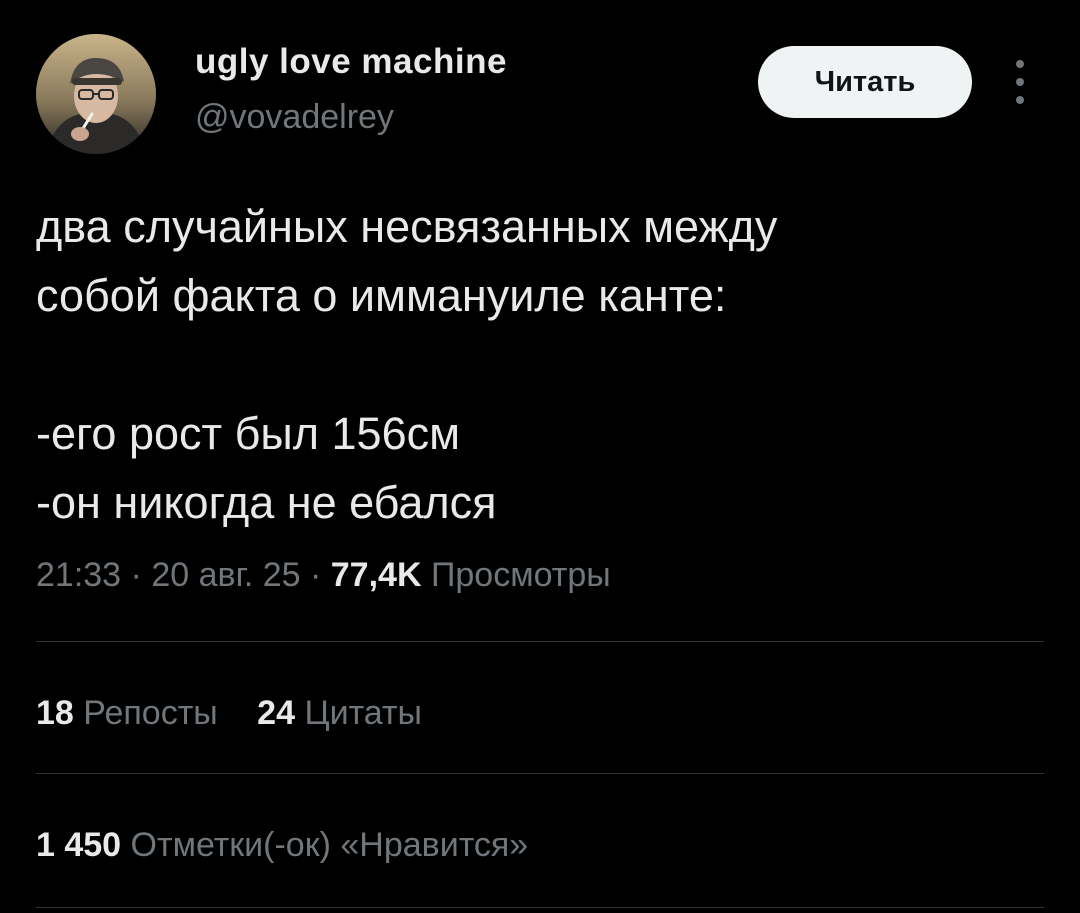  Describe the element at coordinates (229, 713) in the screenshot. I see `engagement-row: 18 Репосты 24 Цитаты` at that location.